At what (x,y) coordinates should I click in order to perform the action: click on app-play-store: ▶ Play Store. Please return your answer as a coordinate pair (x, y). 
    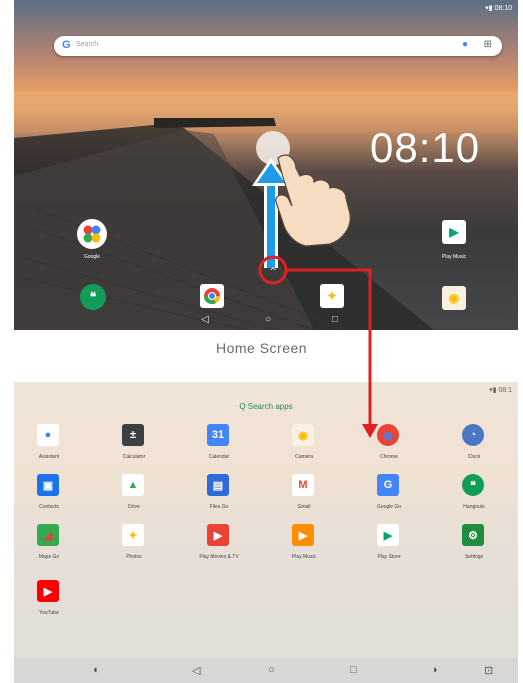
    Looking at the image, I should click on (389, 544).